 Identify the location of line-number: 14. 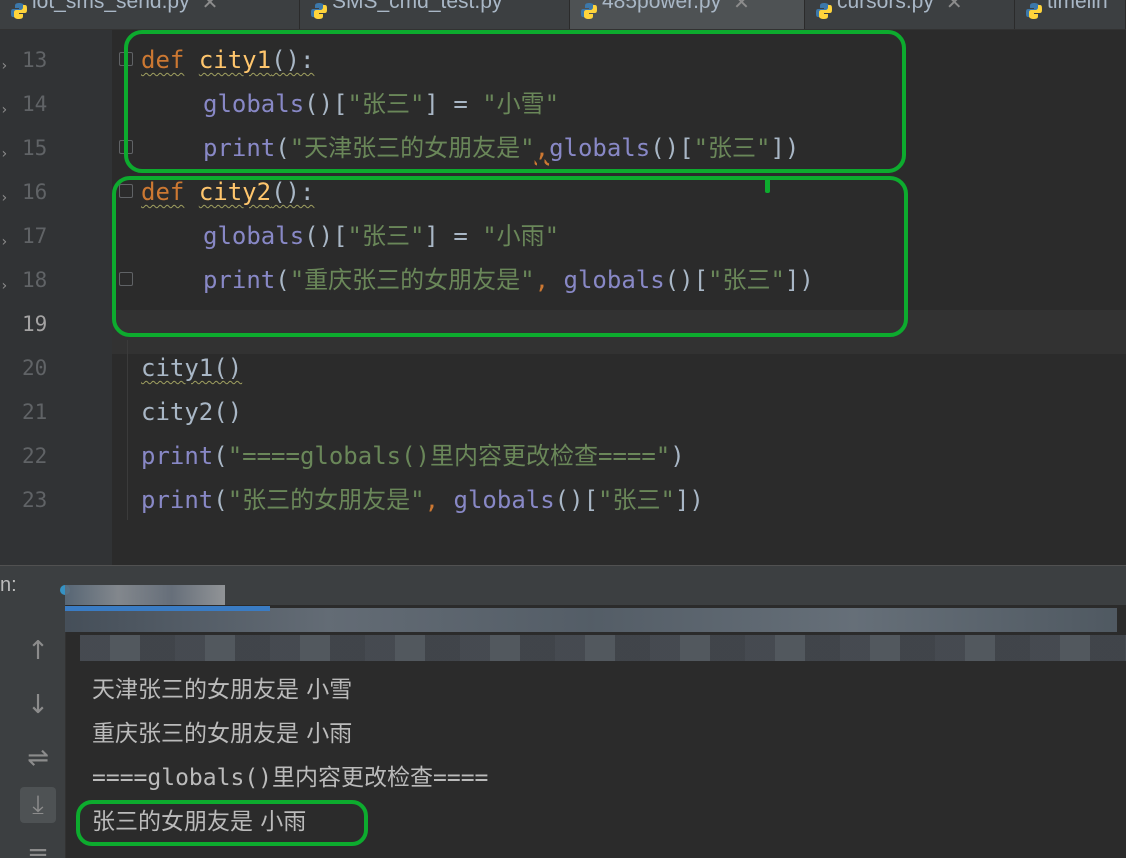
(35, 104).